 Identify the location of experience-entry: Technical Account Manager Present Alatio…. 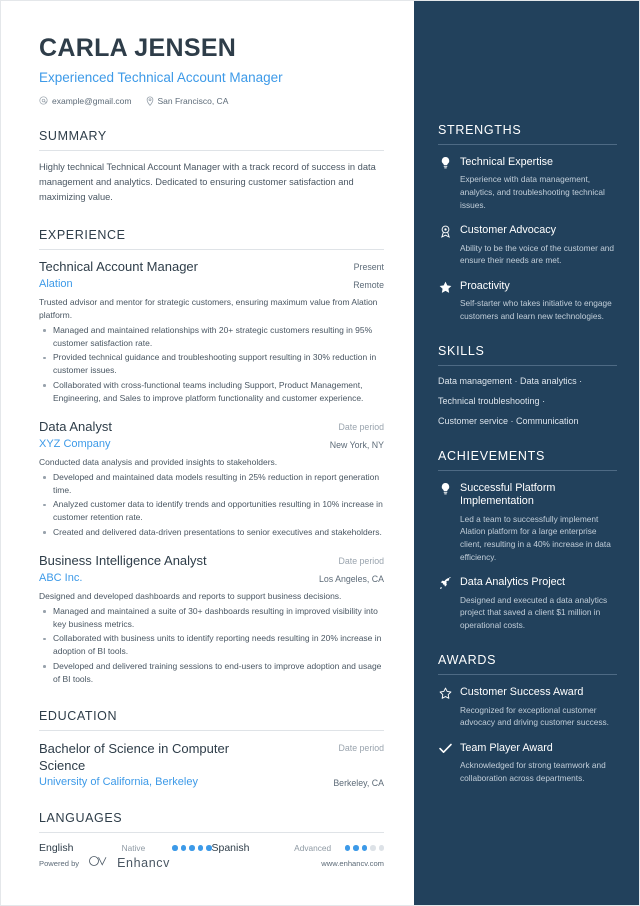
(211, 332).